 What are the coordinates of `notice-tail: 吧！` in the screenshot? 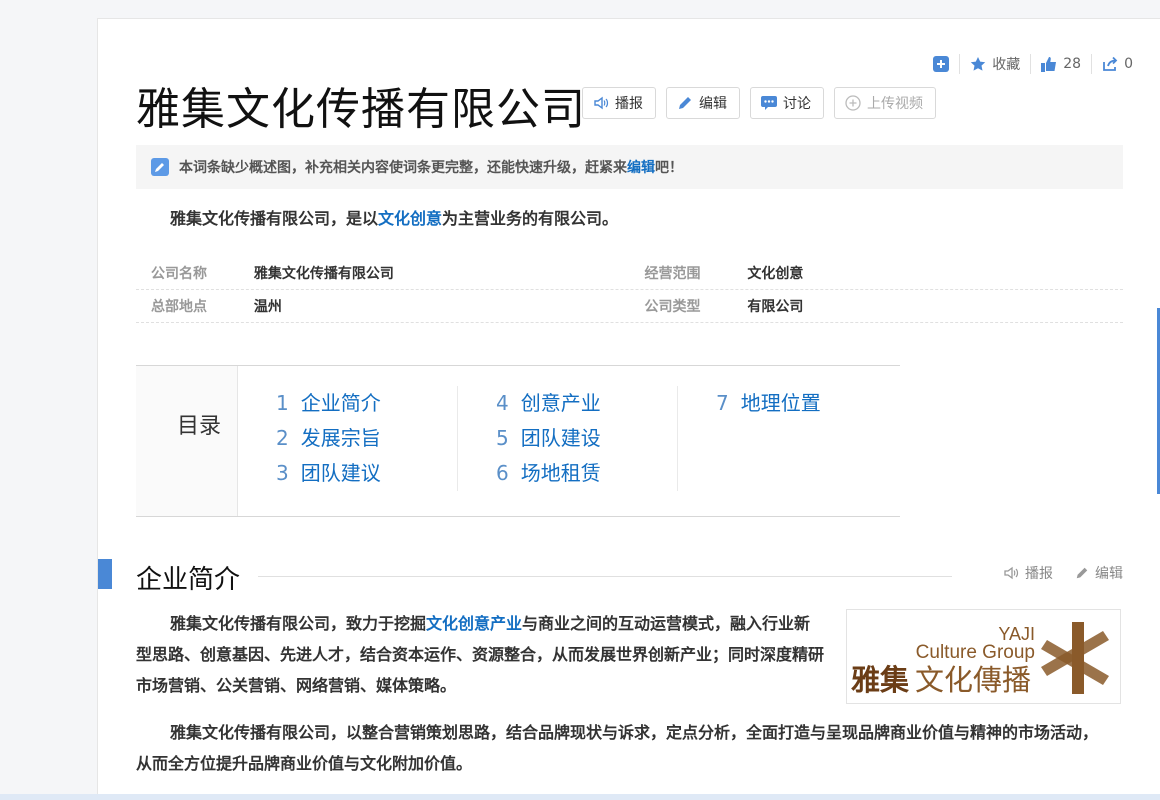 It's located at (669, 168).